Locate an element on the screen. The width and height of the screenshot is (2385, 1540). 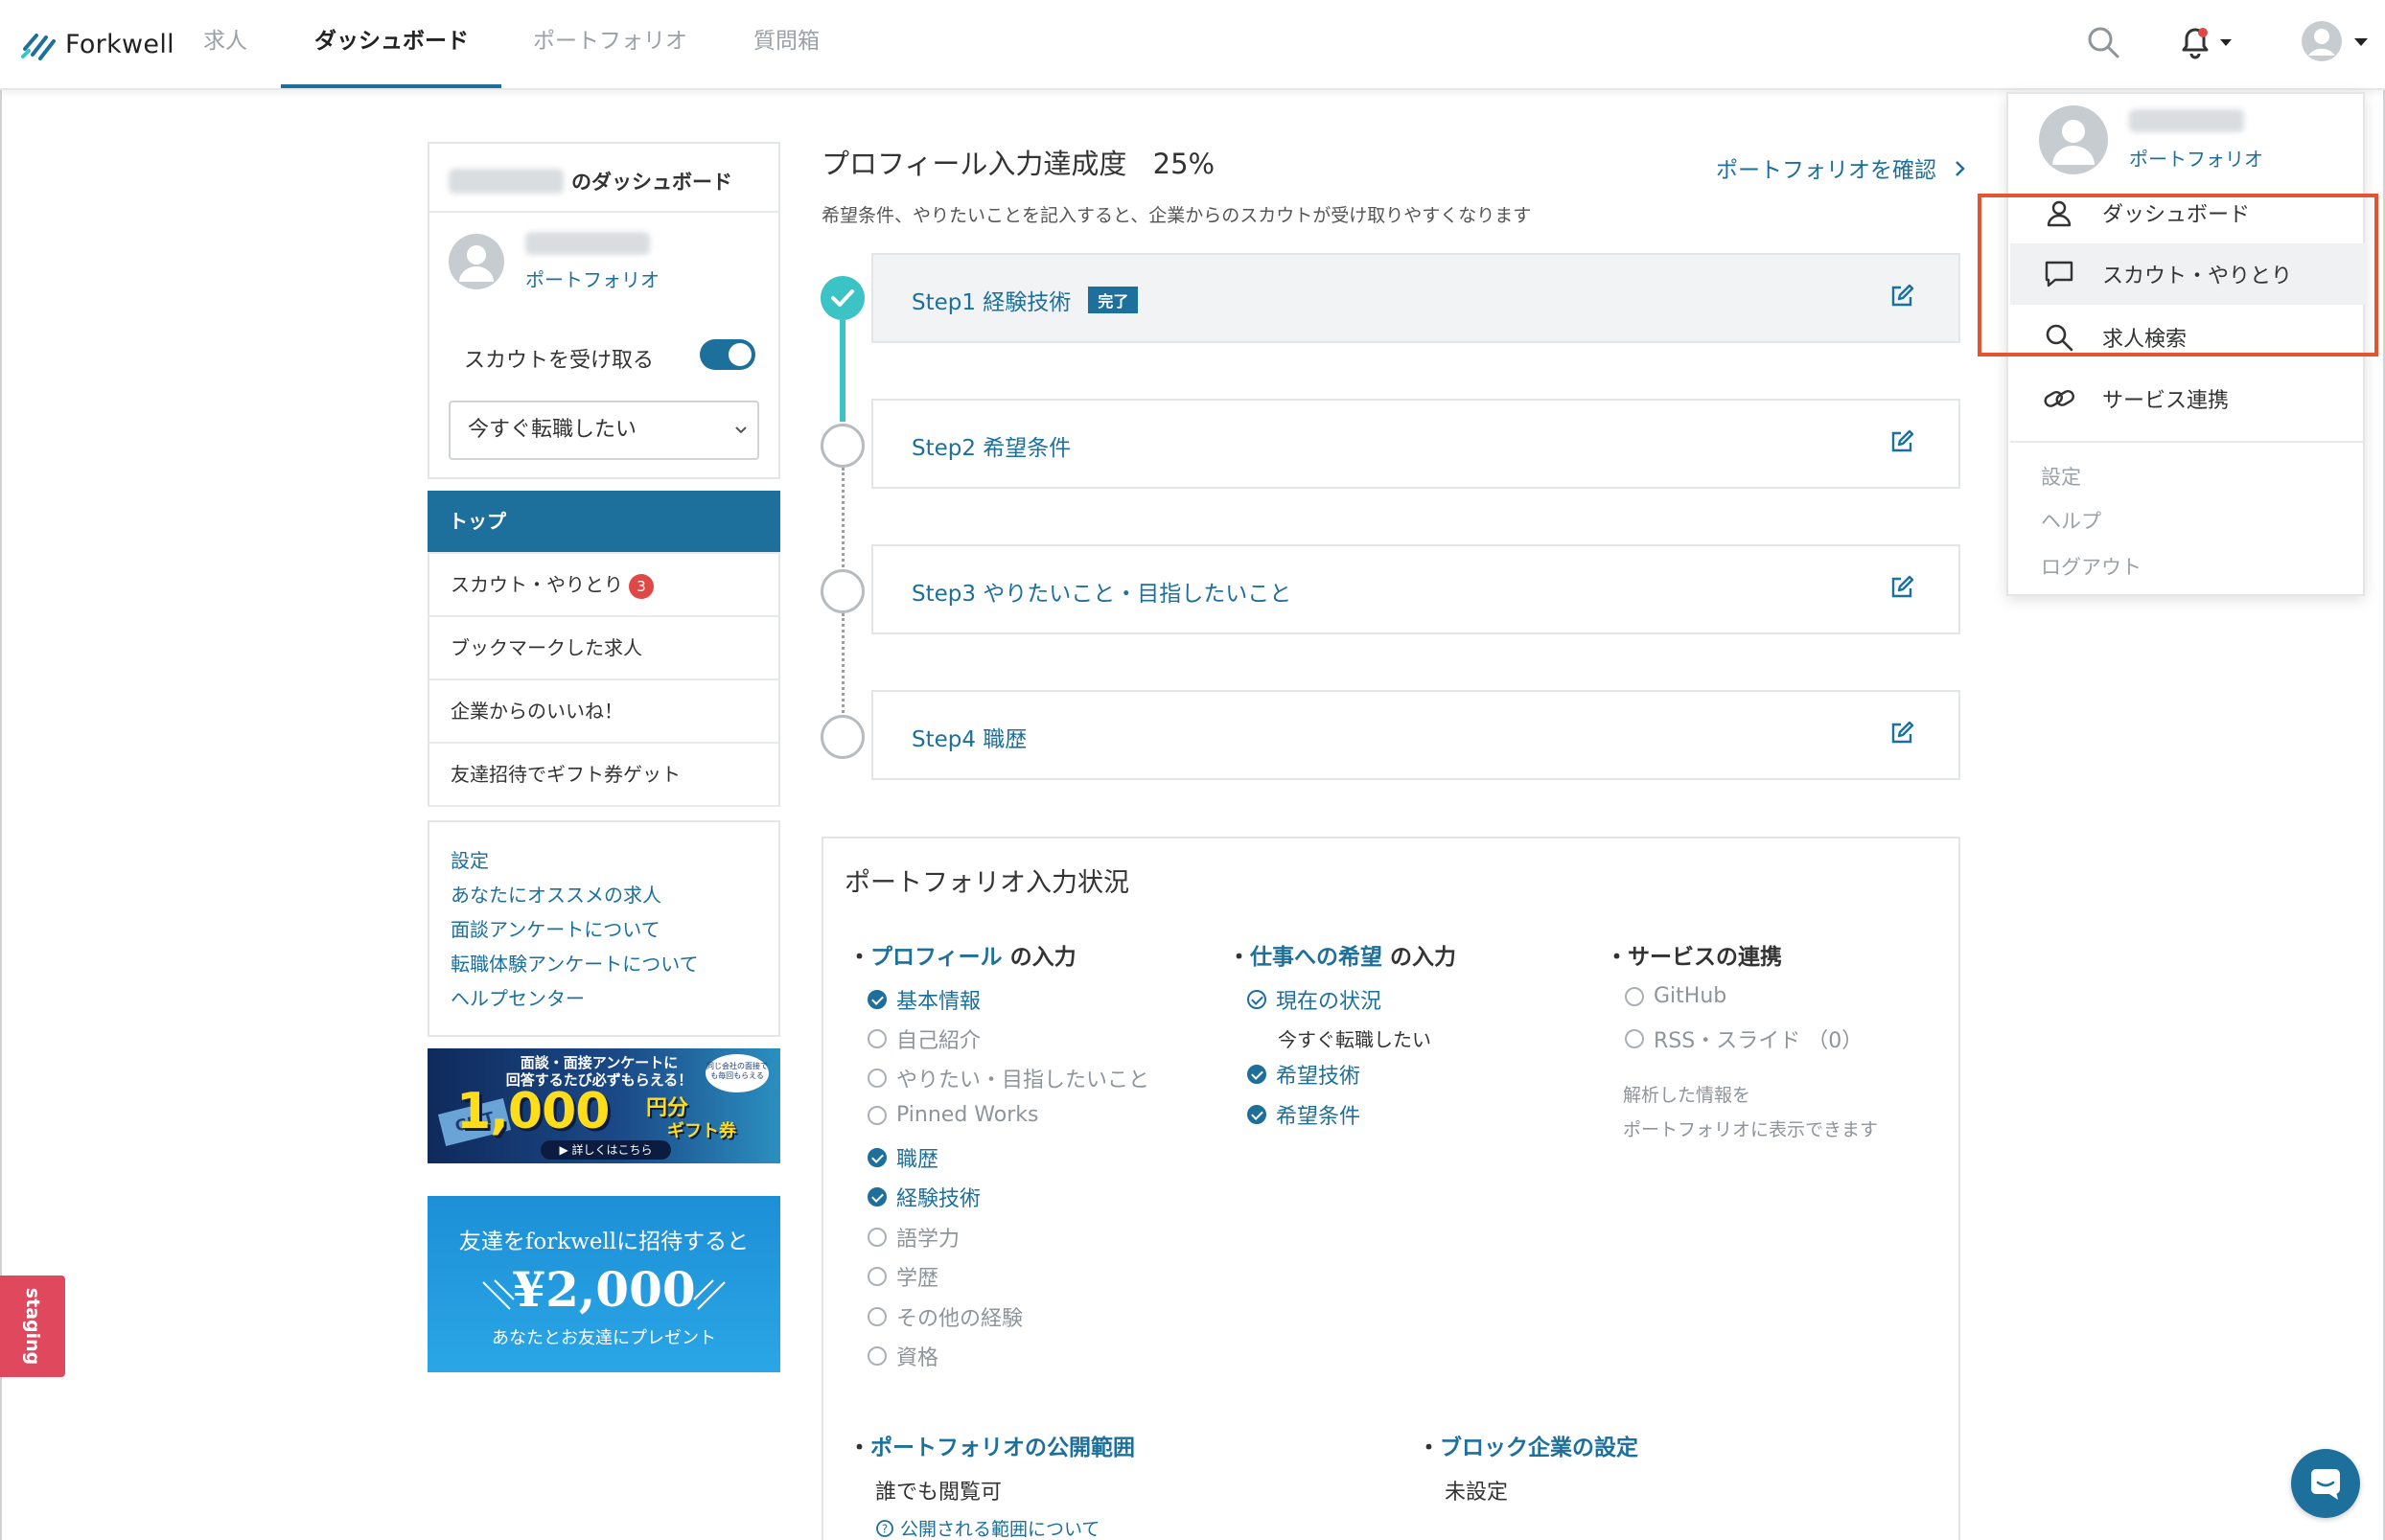
check-goals: やりたい・目指したいこと is located at coordinates (1008, 1078).